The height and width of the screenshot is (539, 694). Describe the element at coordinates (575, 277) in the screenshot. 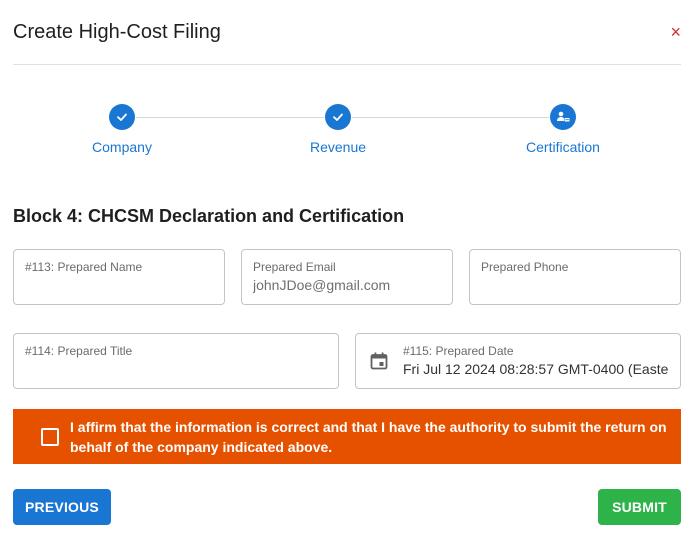

I see `prepared-phone-field: Prepared Phone` at that location.